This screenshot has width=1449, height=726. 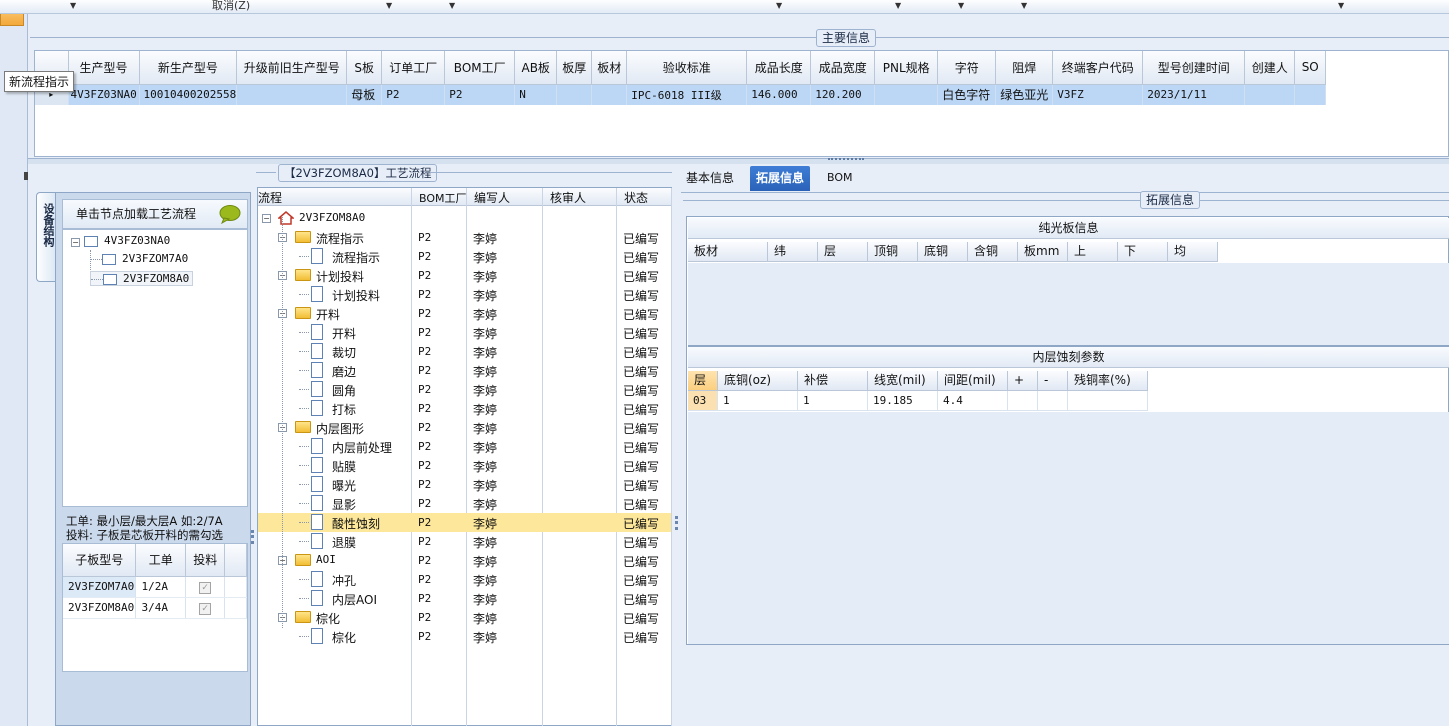 I want to click on column-header: 创建人, so click(x=1270, y=68).